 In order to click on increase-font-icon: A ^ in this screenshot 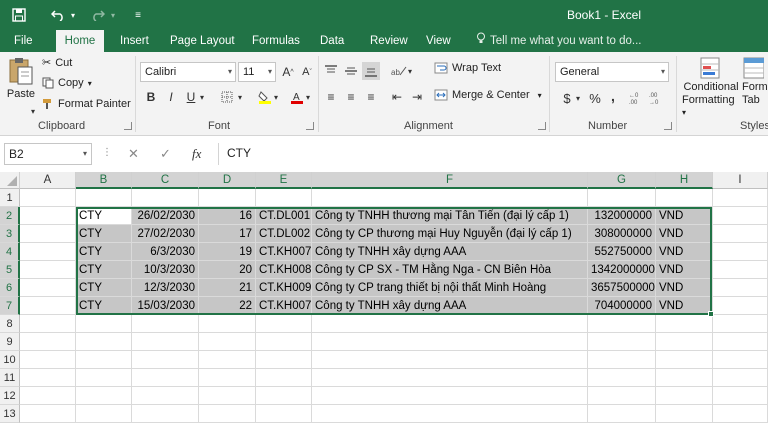, I will do `click(288, 72)`.